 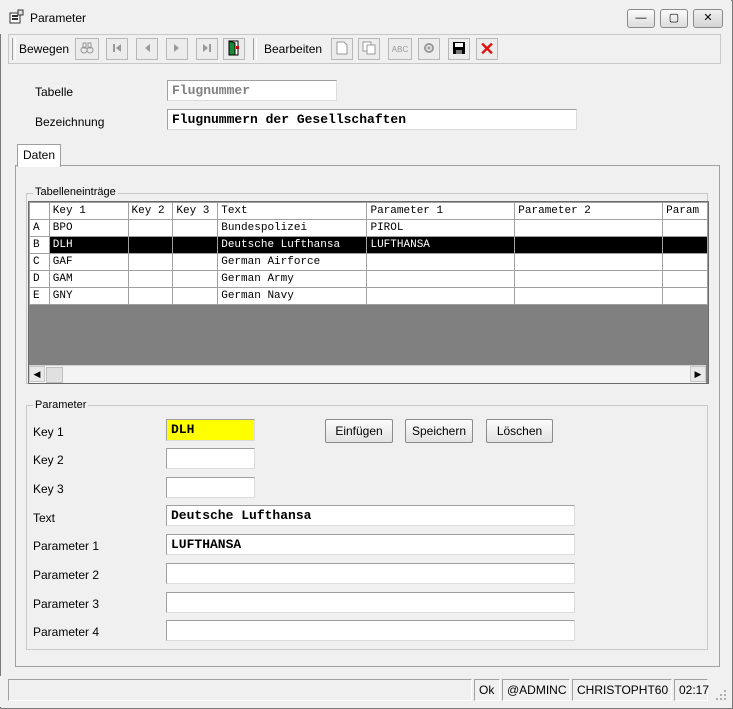 I want to click on new-button, so click(x=342, y=49).